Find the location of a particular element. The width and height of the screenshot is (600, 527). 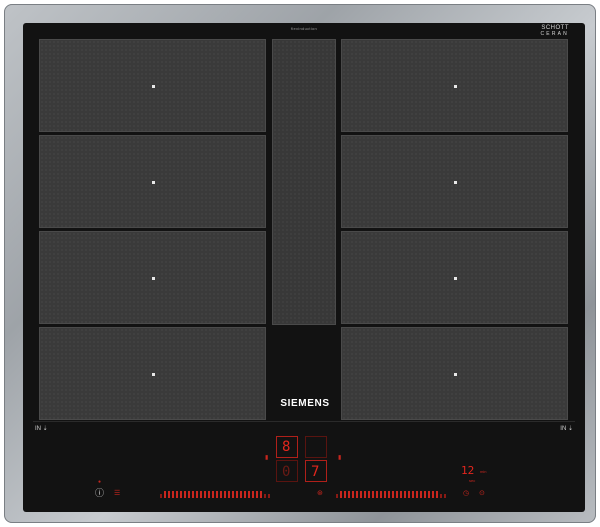

clock-icon: ⊙ is located at coordinates (482, 494).